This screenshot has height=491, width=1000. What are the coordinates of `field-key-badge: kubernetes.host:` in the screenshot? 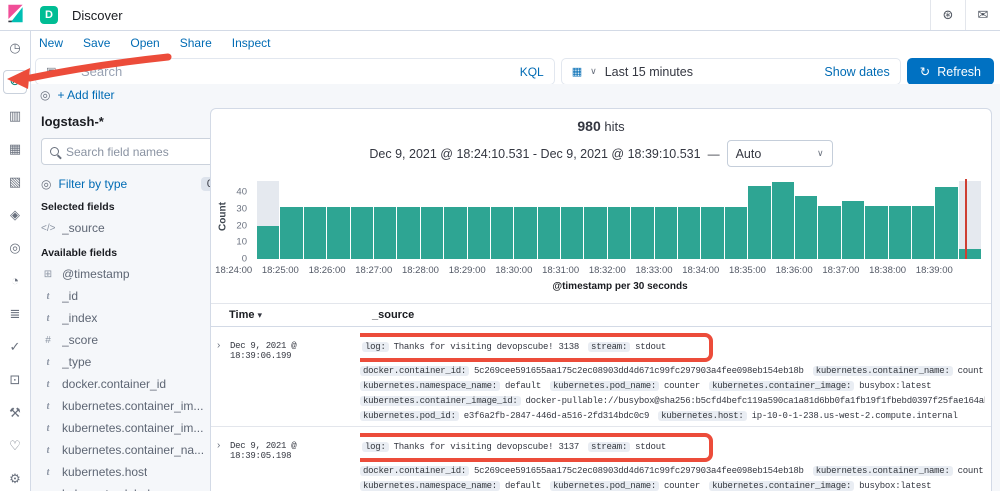 It's located at (702, 416).